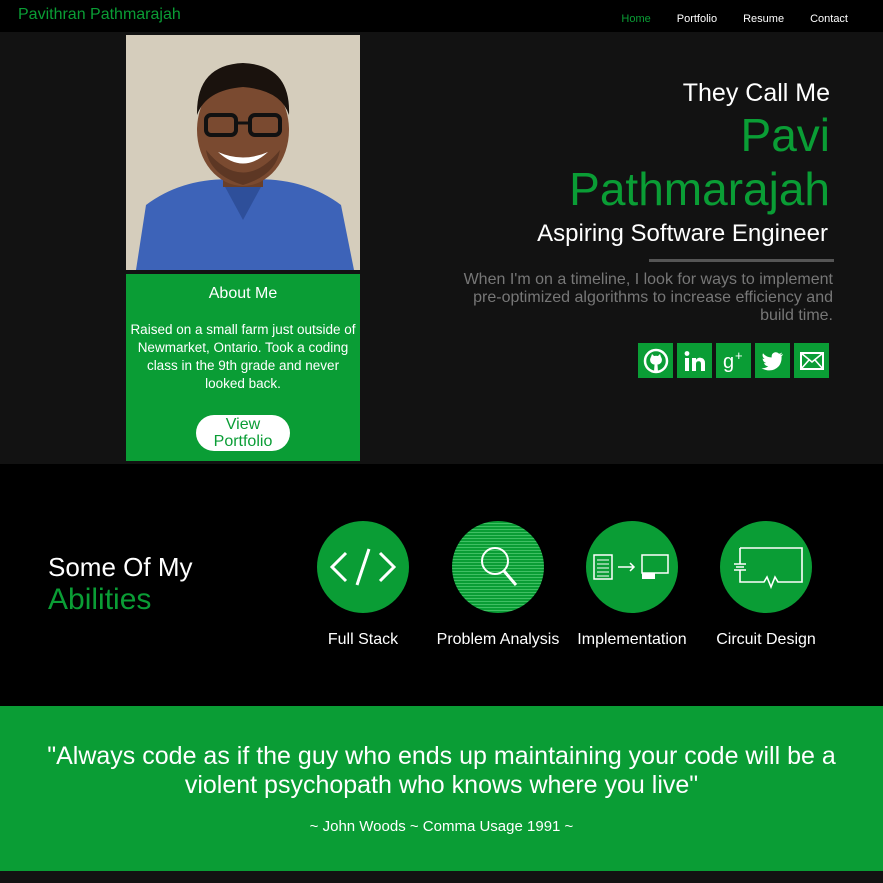 The height and width of the screenshot is (883, 883). What do you see at coordinates (243, 152) in the screenshot?
I see `profile-photo` at bounding box center [243, 152].